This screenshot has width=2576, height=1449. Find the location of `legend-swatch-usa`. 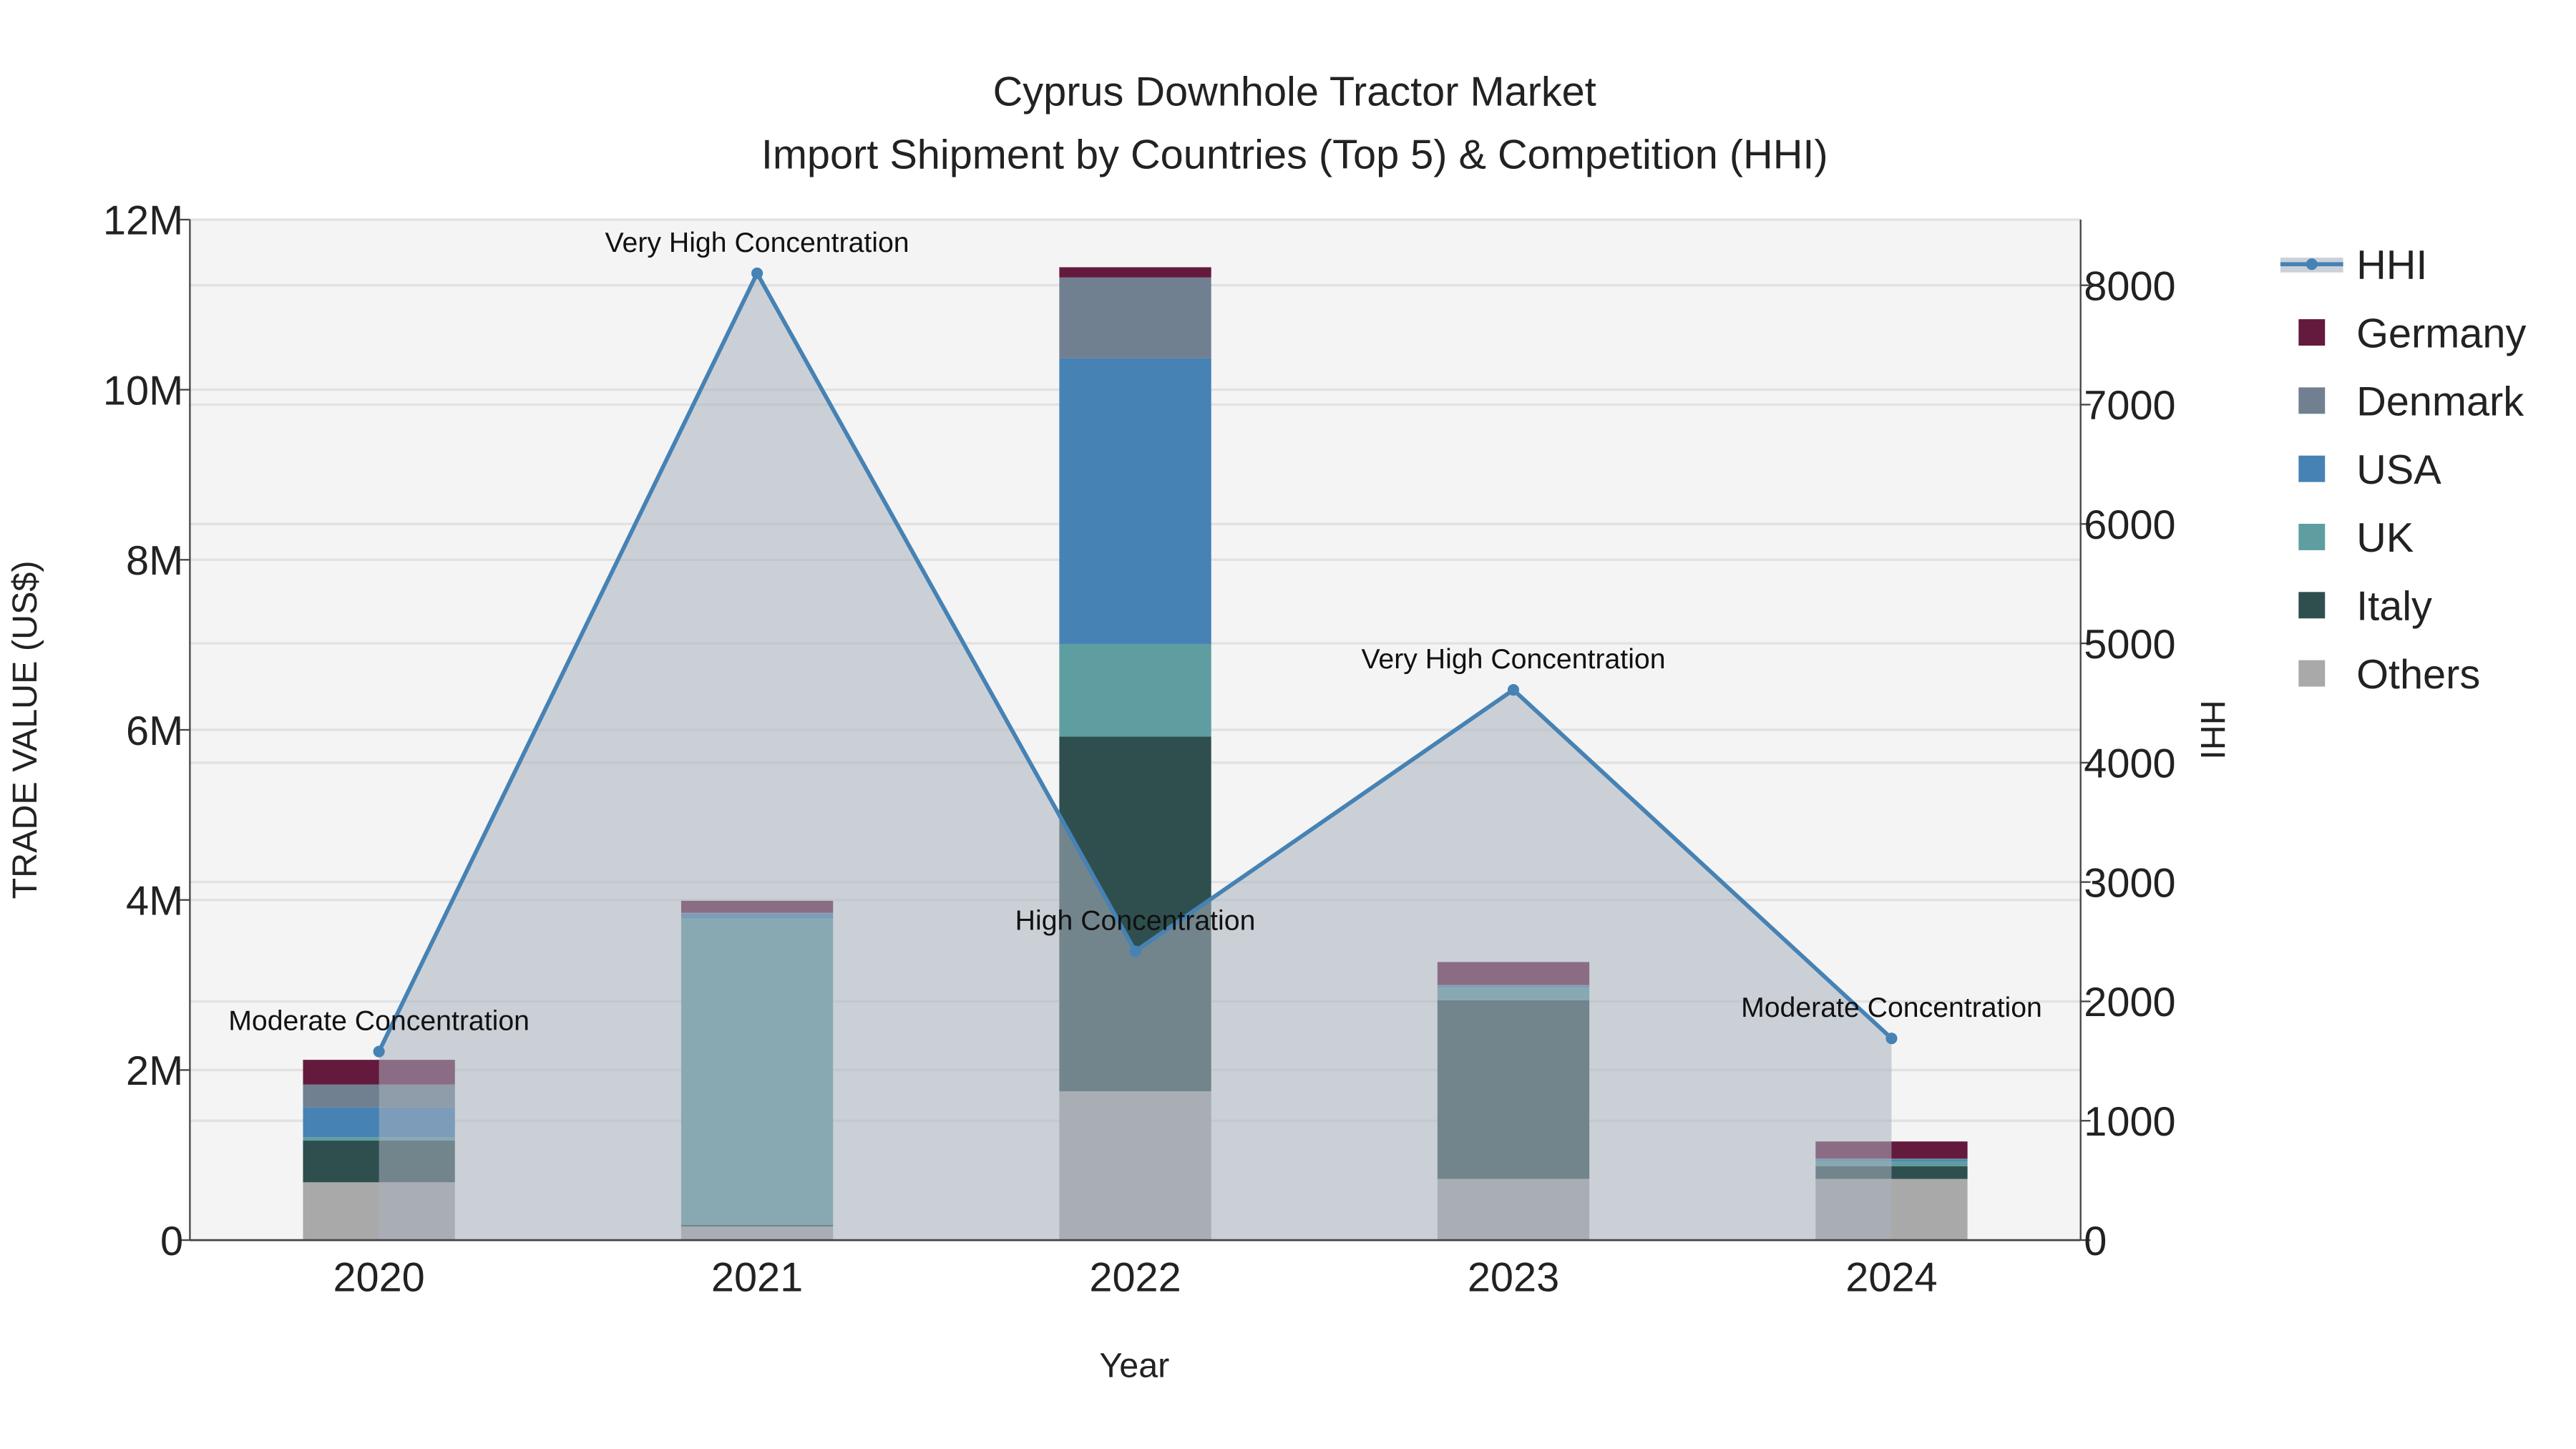

legend-swatch-usa is located at coordinates (2312, 468).